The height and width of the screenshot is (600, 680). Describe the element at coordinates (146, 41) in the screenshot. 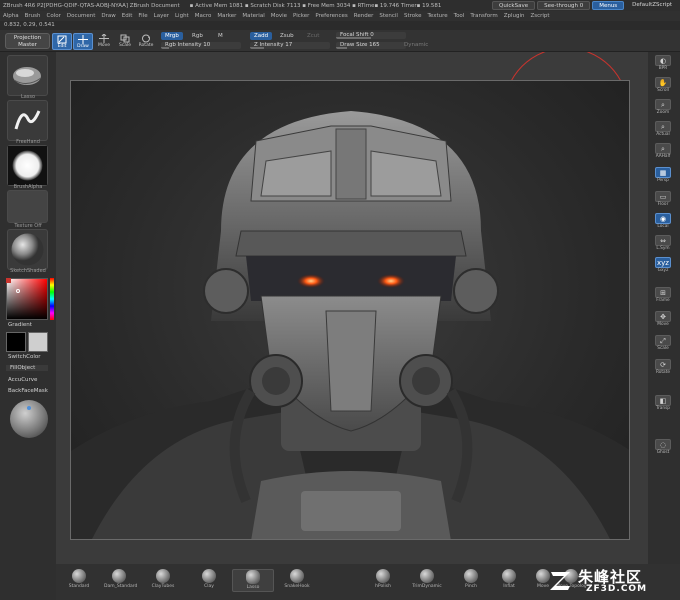

I see `rotate-mode-button: Rotate` at that location.